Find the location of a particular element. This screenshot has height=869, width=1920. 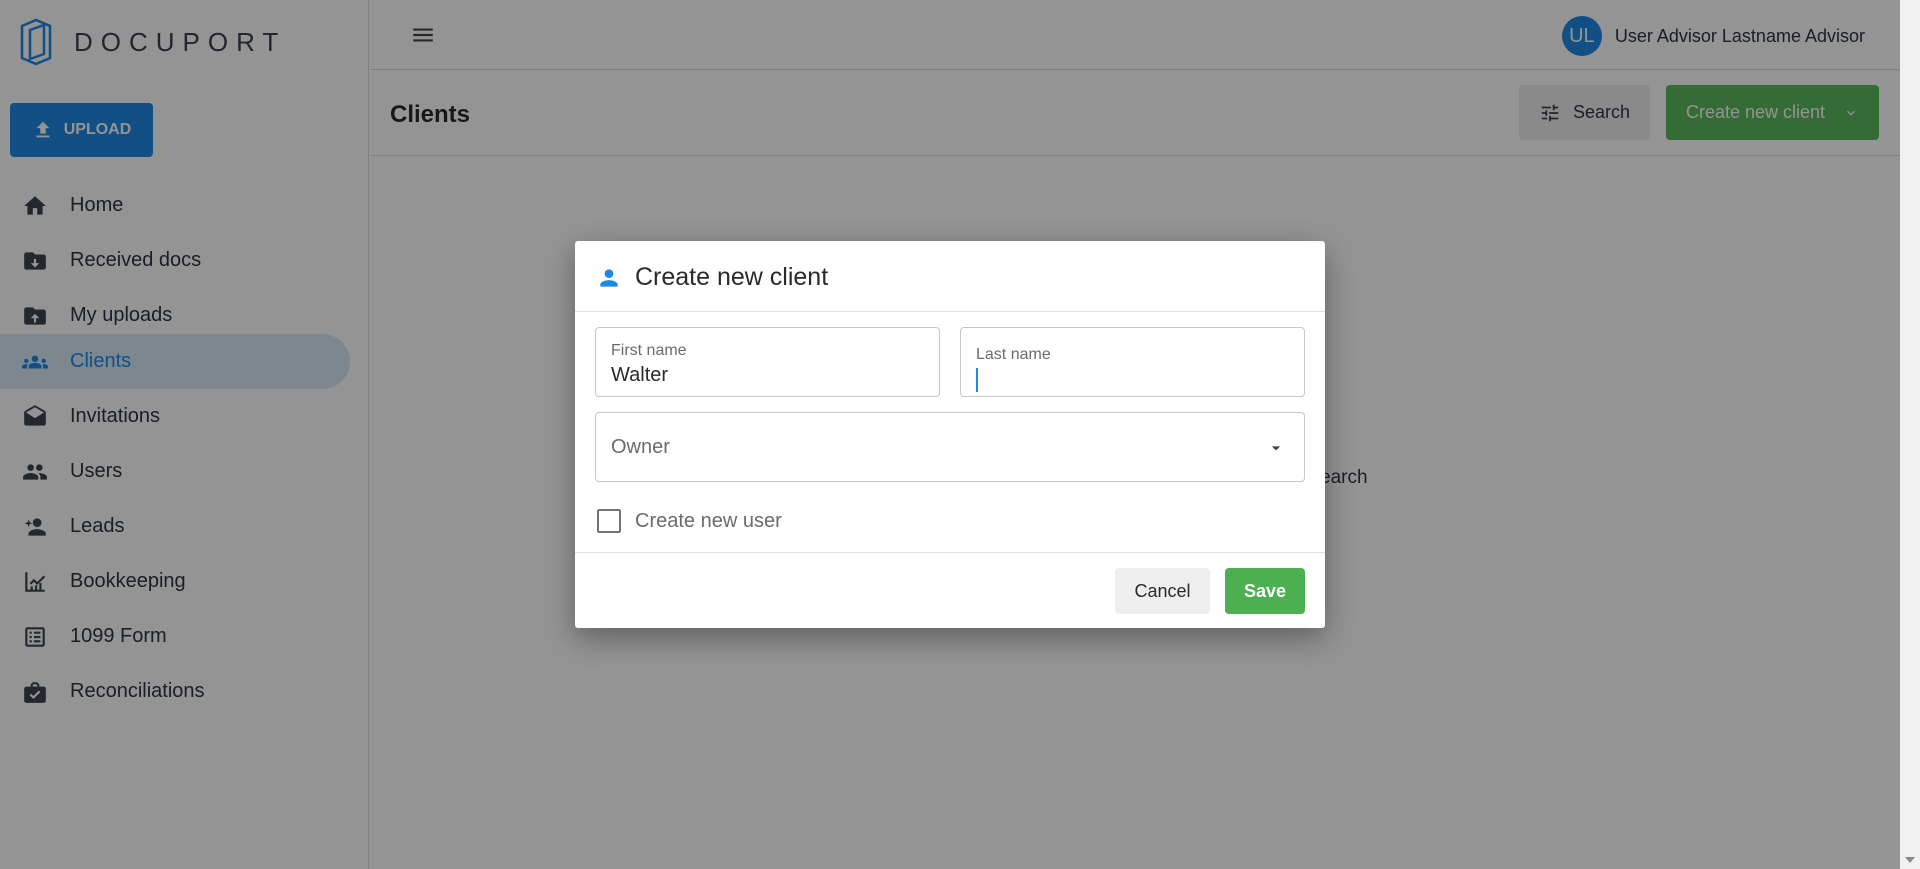

save-button: Save is located at coordinates (1265, 591).